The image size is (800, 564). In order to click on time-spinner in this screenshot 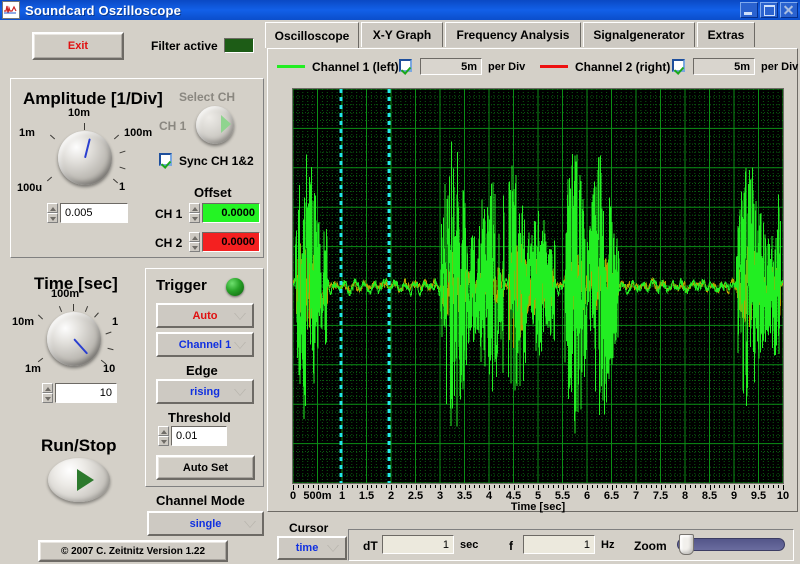, I will do `click(47, 393)`.